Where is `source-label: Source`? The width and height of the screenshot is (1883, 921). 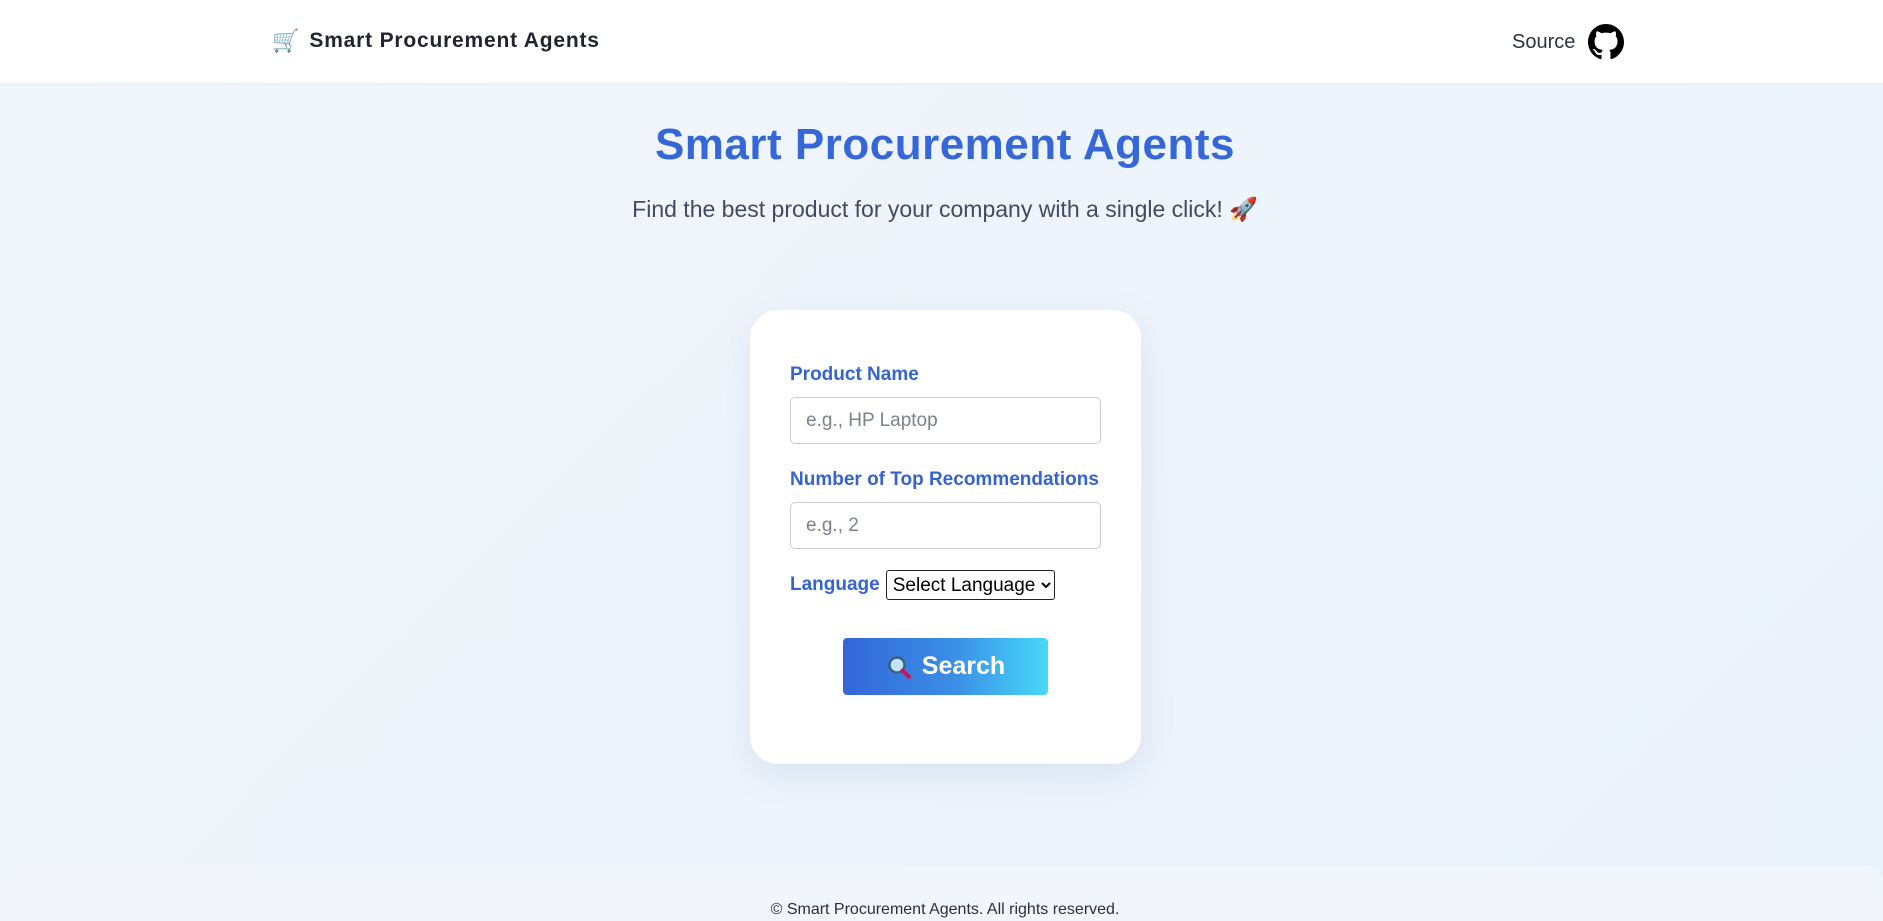
source-label: Source is located at coordinates (1544, 41).